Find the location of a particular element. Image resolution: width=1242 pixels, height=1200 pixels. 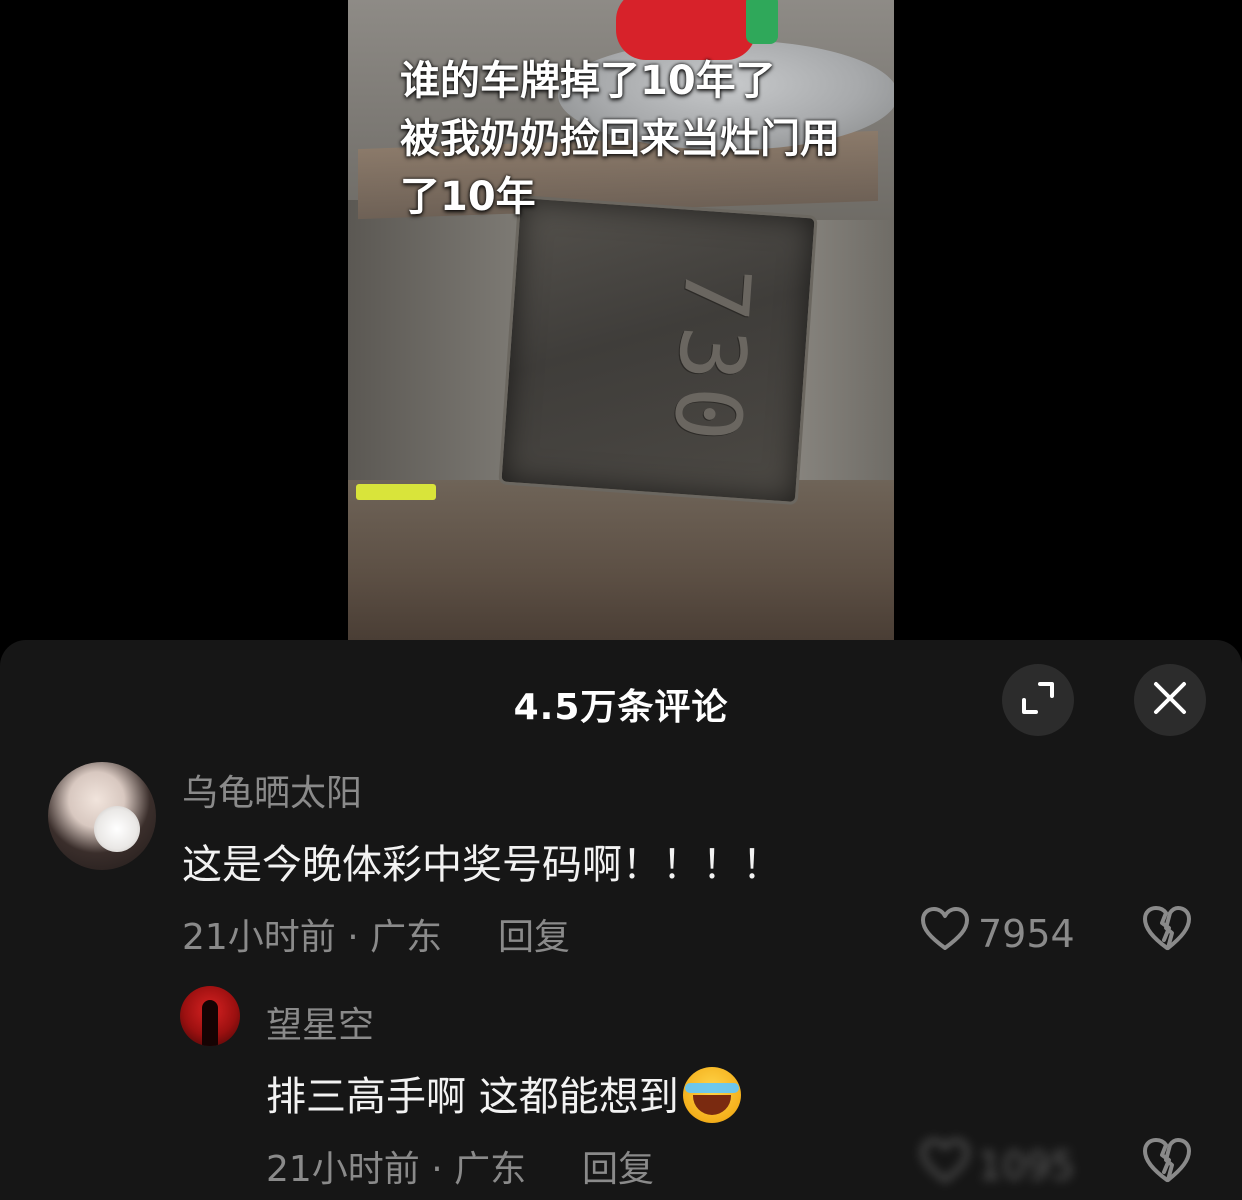

expand-icon is located at coordinates (1038, 700).